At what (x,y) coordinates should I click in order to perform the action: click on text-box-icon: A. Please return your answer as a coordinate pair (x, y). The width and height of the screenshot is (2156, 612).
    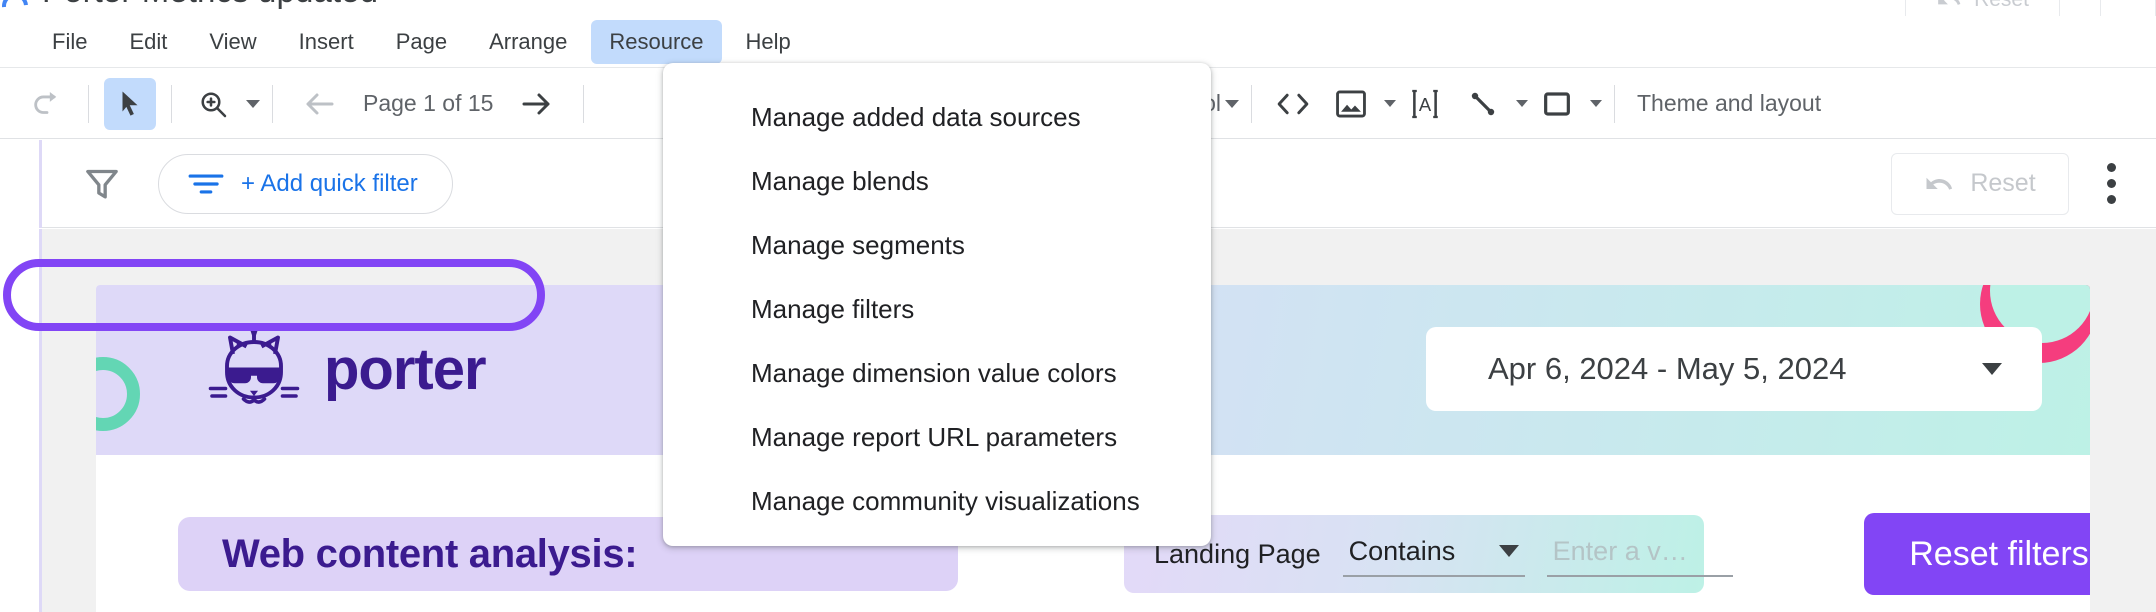
    Looking at the image, I should click on (1425, 103).